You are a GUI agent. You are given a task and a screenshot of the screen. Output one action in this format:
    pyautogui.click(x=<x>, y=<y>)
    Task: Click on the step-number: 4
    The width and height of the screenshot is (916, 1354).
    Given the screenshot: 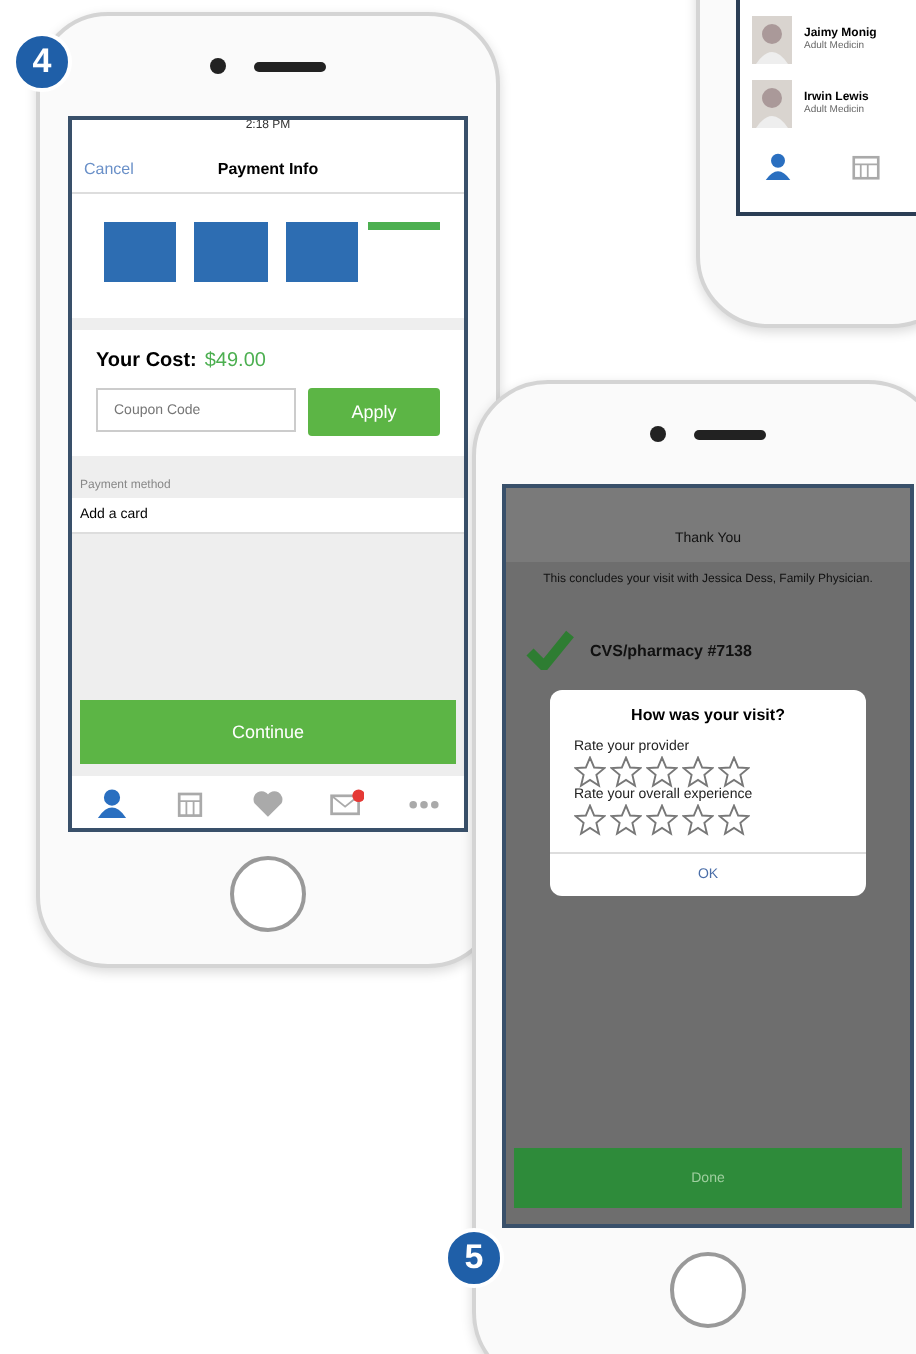 What is the action you would take?
    pyautogui.click(x=42, y=62)
    